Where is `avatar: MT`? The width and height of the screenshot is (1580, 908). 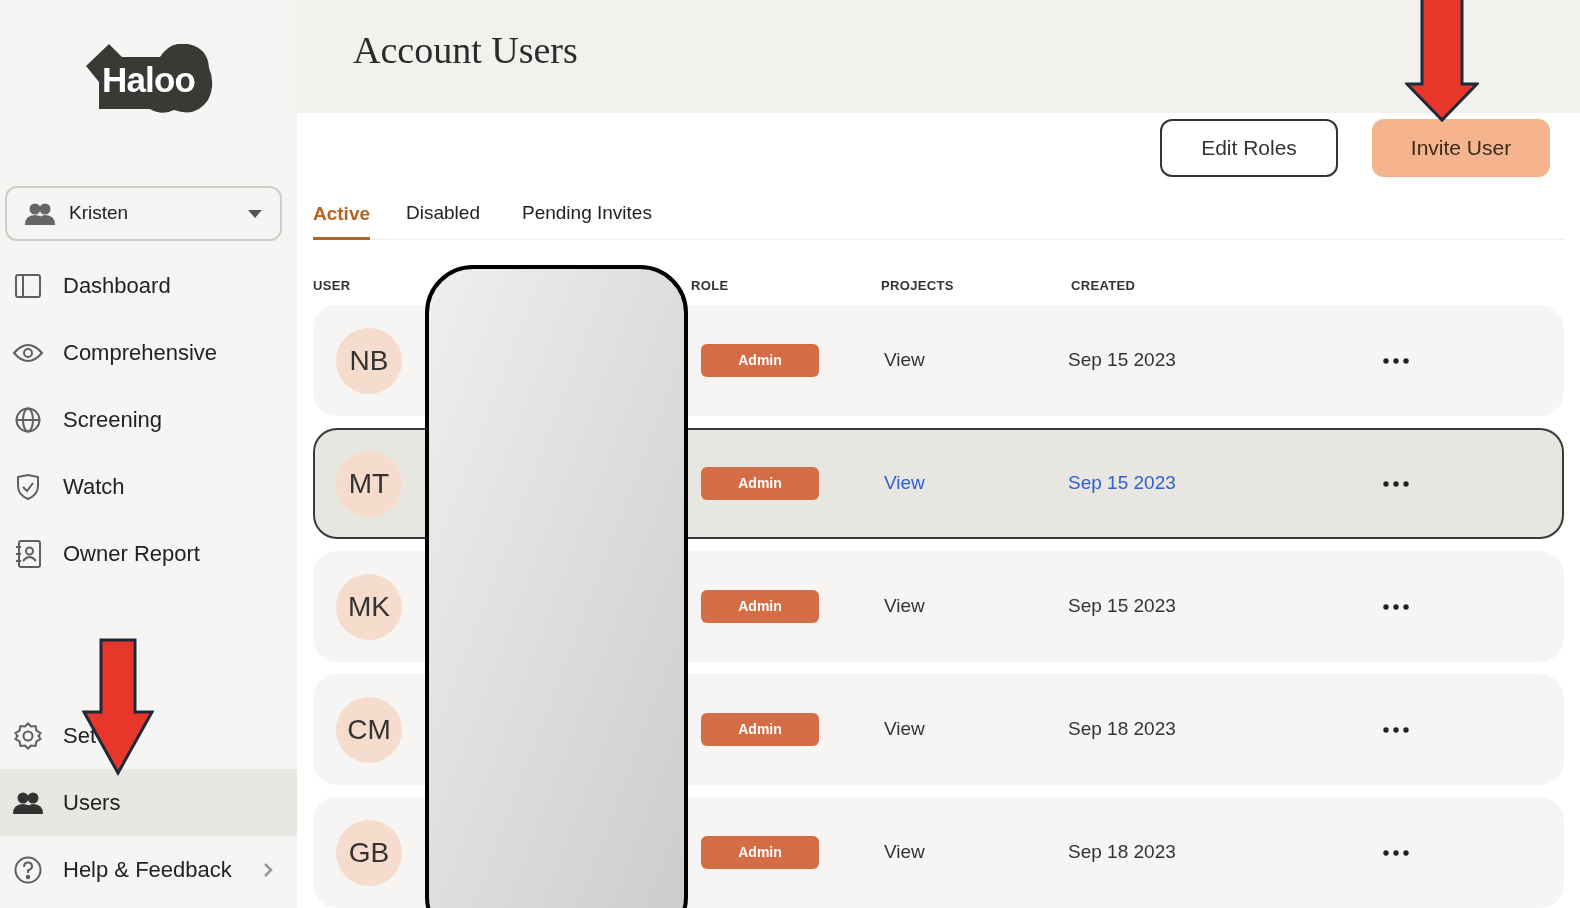
avatar: MT is located at coordinates (369, 483).